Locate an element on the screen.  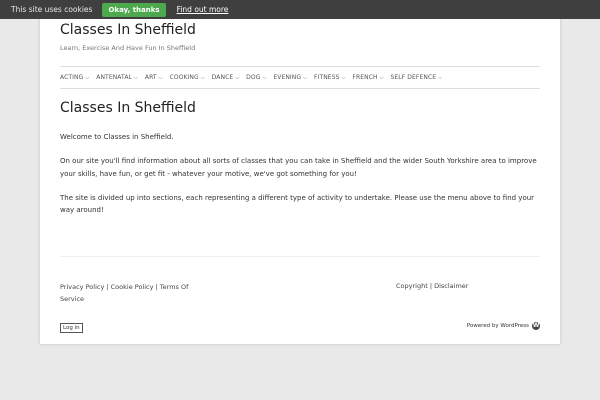
nav-item-fitness: Fitness ⌵ is located at coordinates (329, 77).